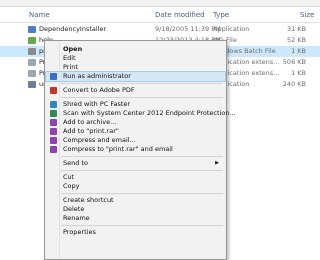 The height and width of the screenshot is (260, 320). Describe the element at coordinates (97, 76) in the screenshot. I see `menu-item-label: Run as administrator` at that location.